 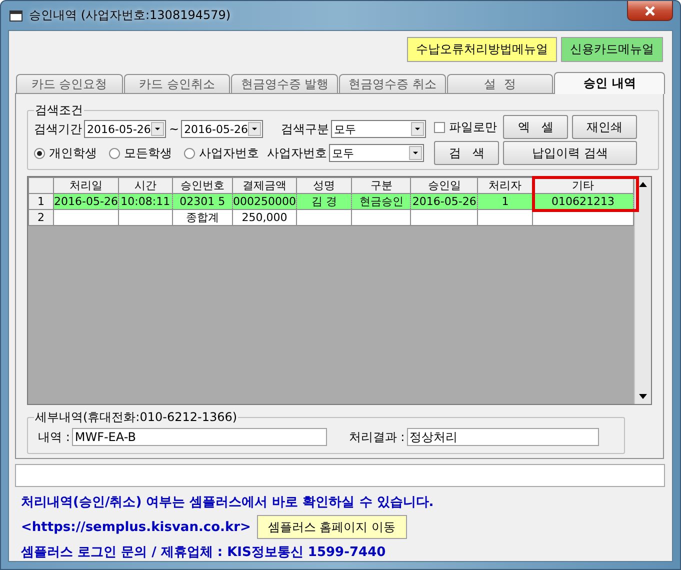 I want to click on tab: 승인 내역, so click(x=609, y=83).